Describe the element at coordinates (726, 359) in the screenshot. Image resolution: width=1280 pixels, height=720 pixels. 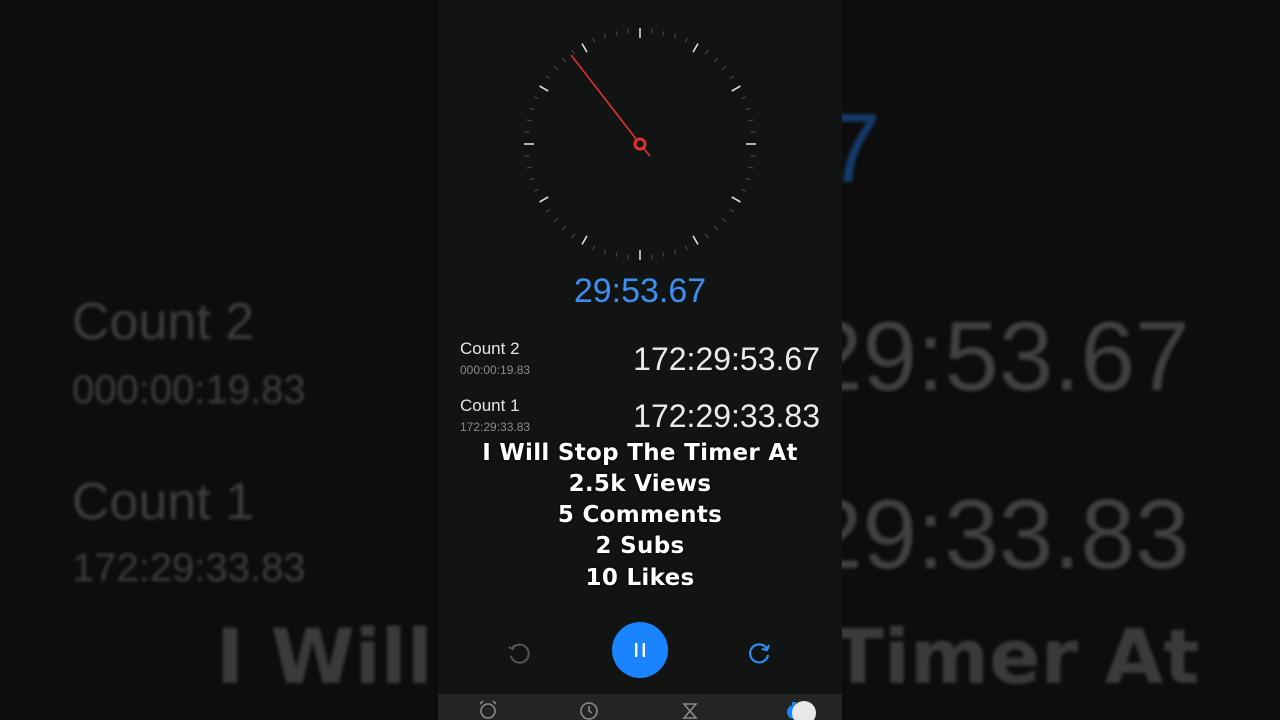
I see `lap-total: 172:29:53.67` at that location.